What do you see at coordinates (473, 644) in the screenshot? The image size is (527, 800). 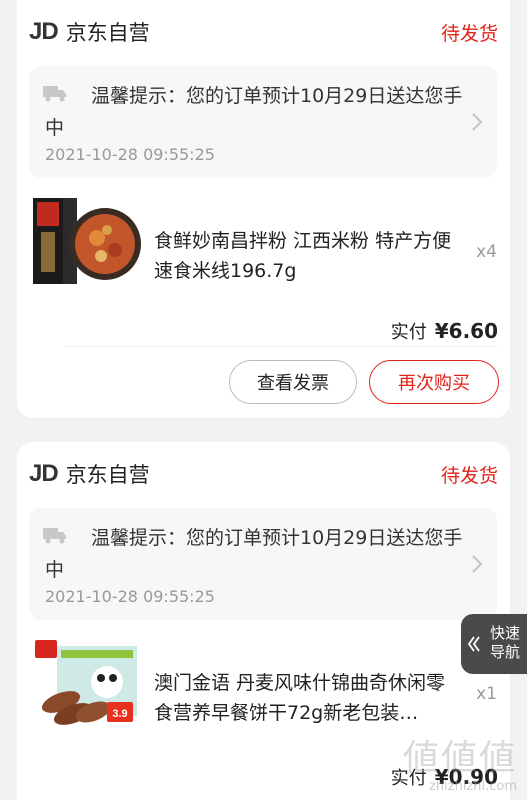 I see `double-chevron-left-icon` at bounding box center [473, 644].